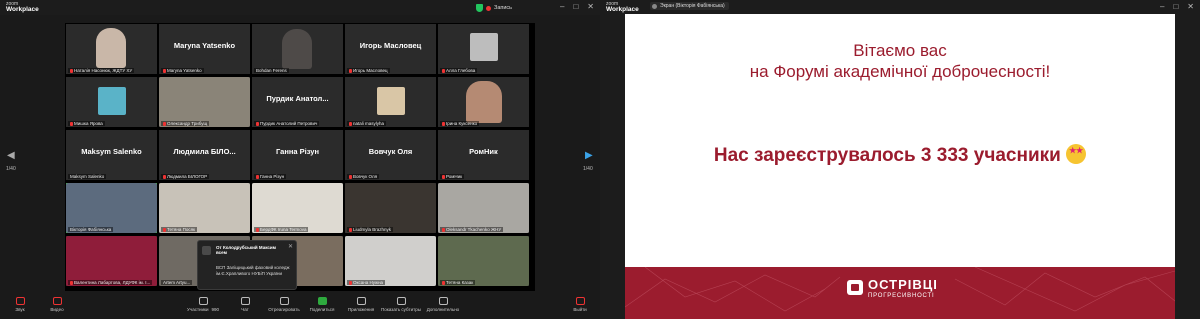  I want to click on participant-tile-active-speaker: Вікторія Фабіянська, so click(111, 208).